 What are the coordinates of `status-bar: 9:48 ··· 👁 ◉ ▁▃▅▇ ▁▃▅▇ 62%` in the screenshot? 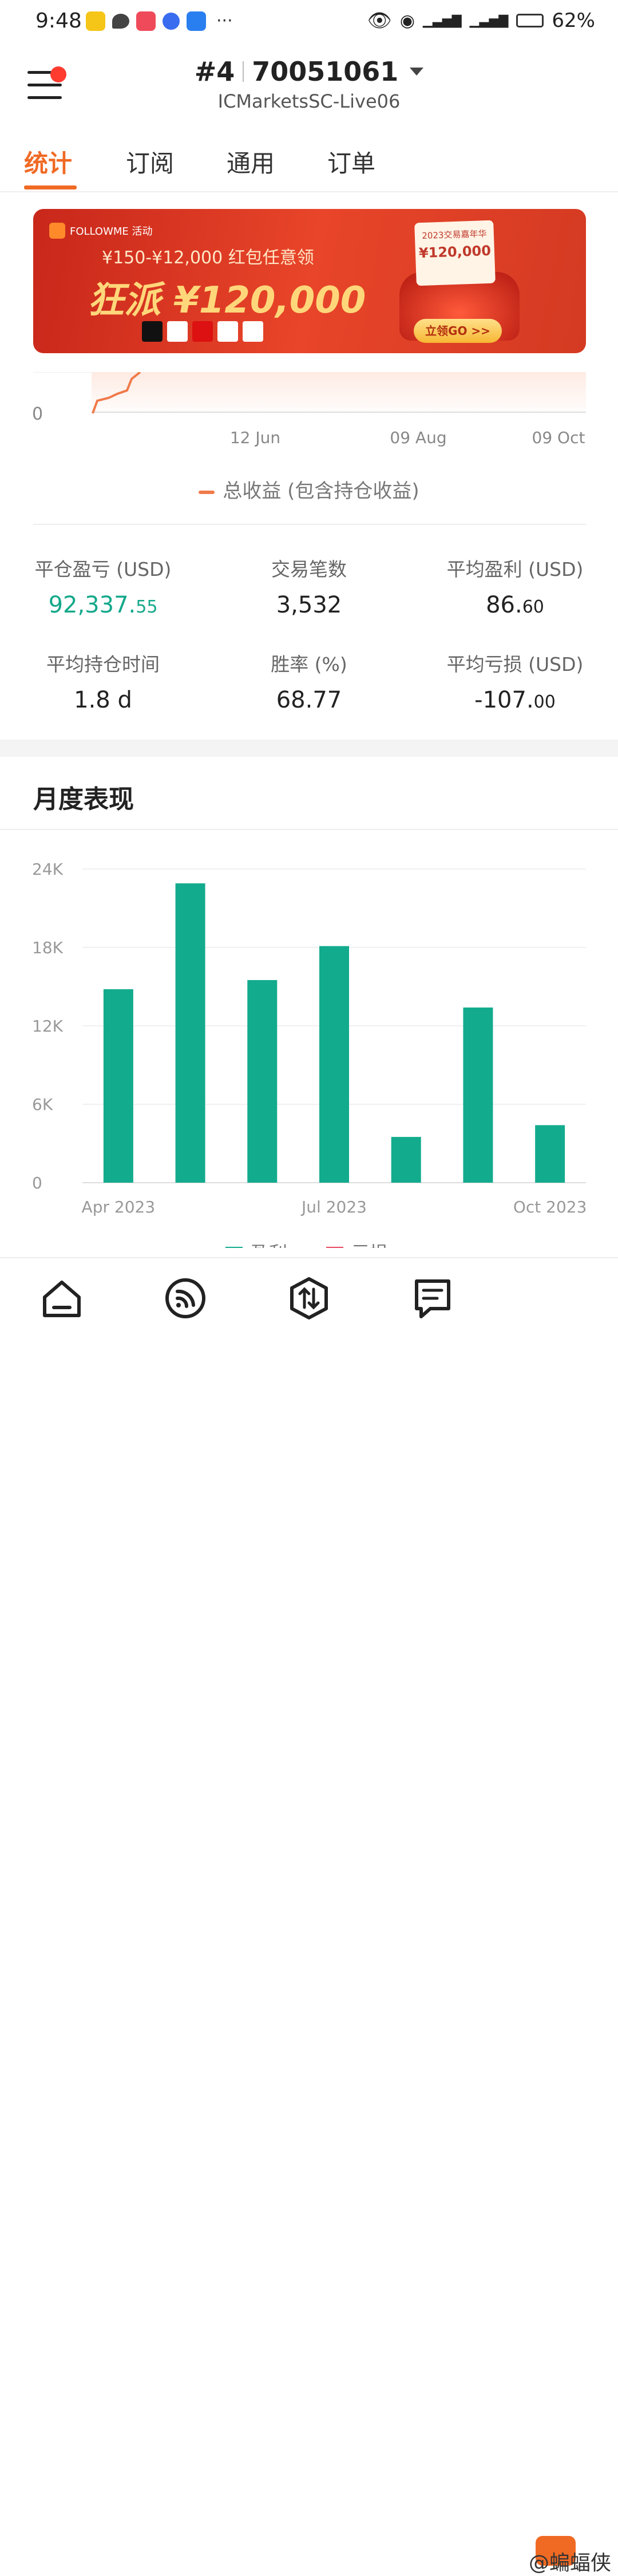 It's located at (309, 22).